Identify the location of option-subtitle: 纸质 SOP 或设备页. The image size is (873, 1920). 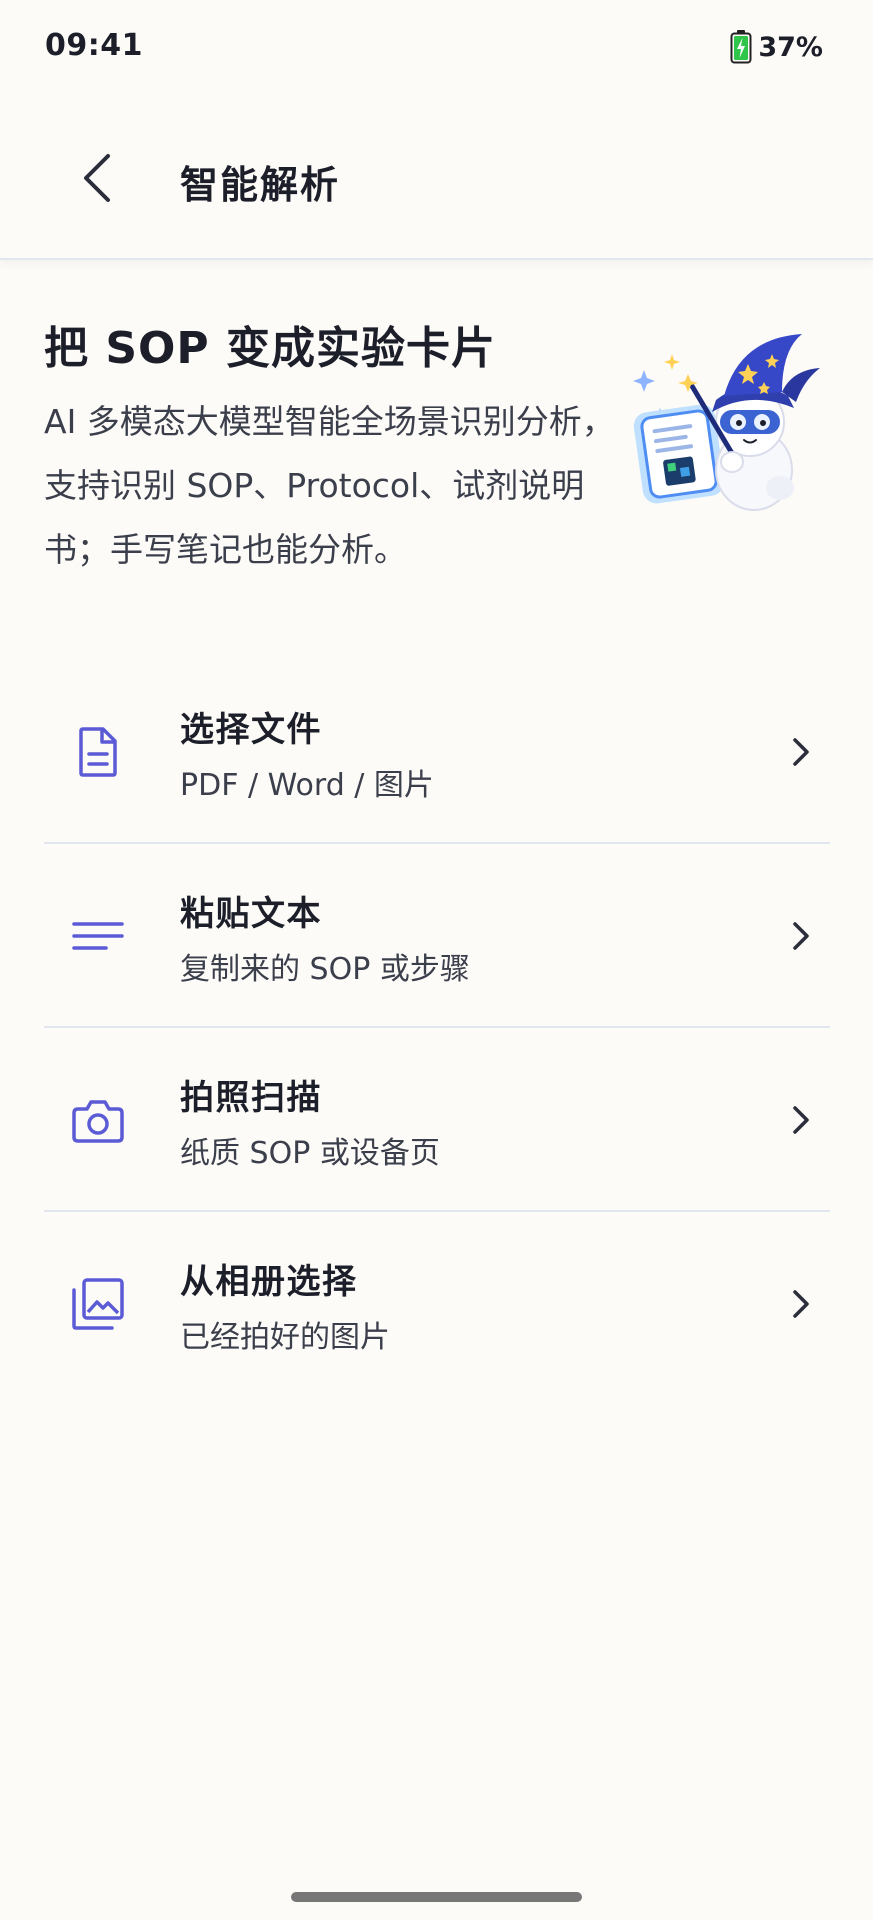
(310, 1153).